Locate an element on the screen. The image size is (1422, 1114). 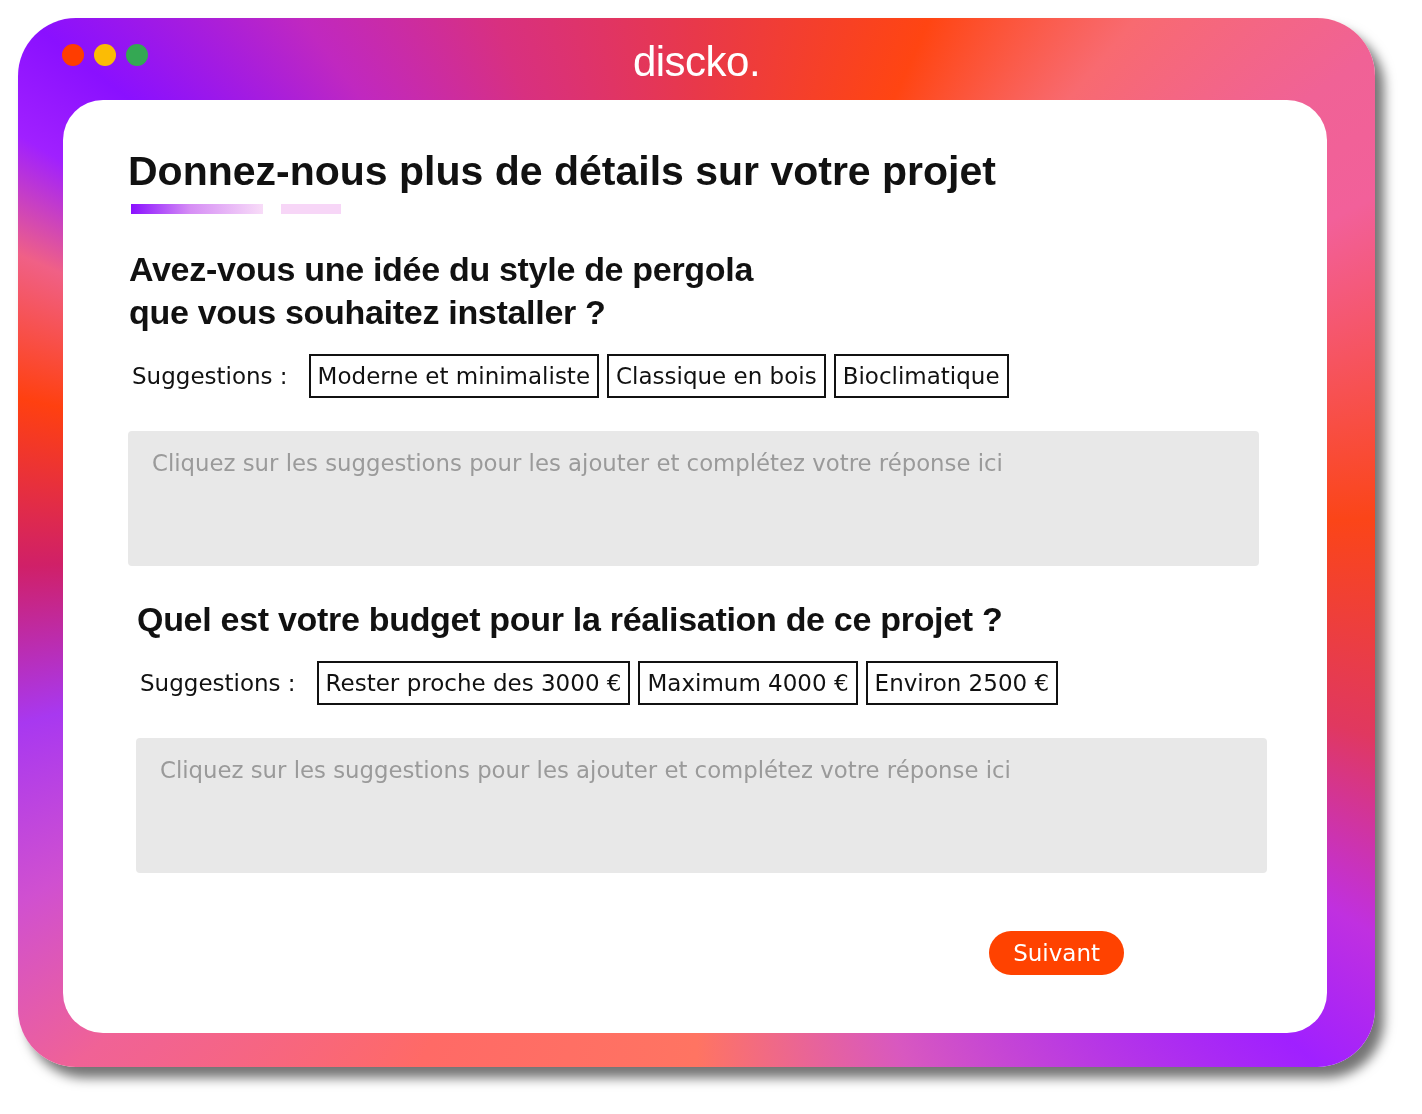
window-close-icon is located at coordinates (73, 55).